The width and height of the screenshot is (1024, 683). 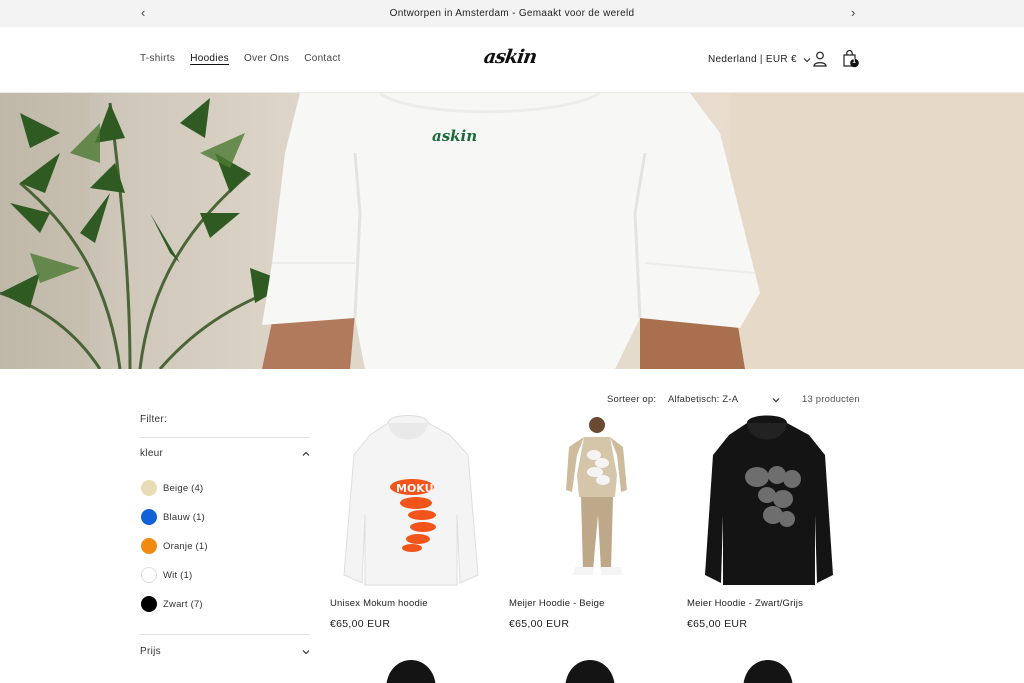 I want to click on cart-icon: 1, so click(x=851, y=59).